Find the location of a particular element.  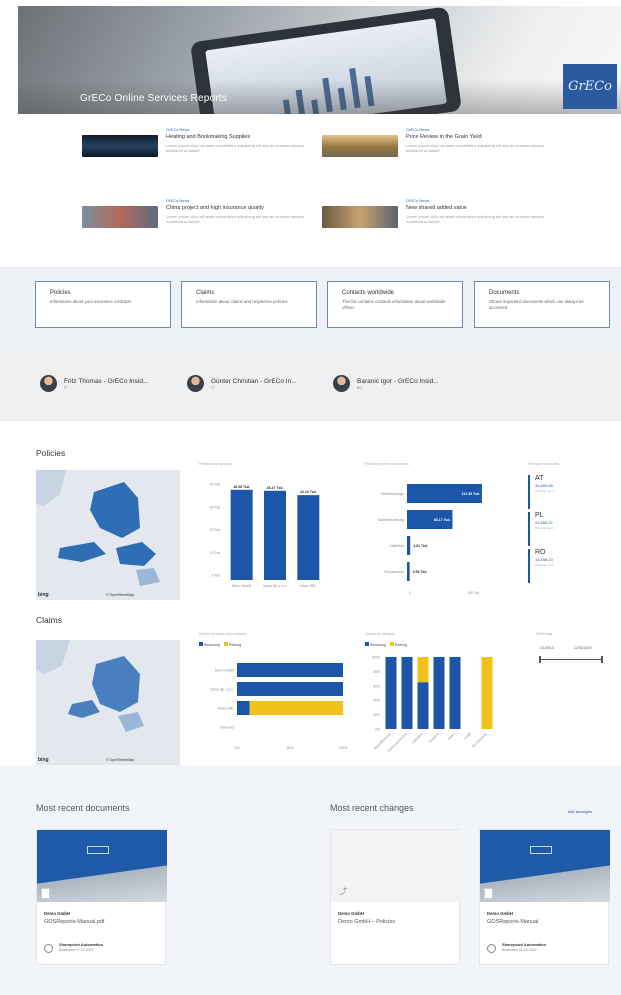

link-icon: ⤴ is located at coordinates (343, 891).